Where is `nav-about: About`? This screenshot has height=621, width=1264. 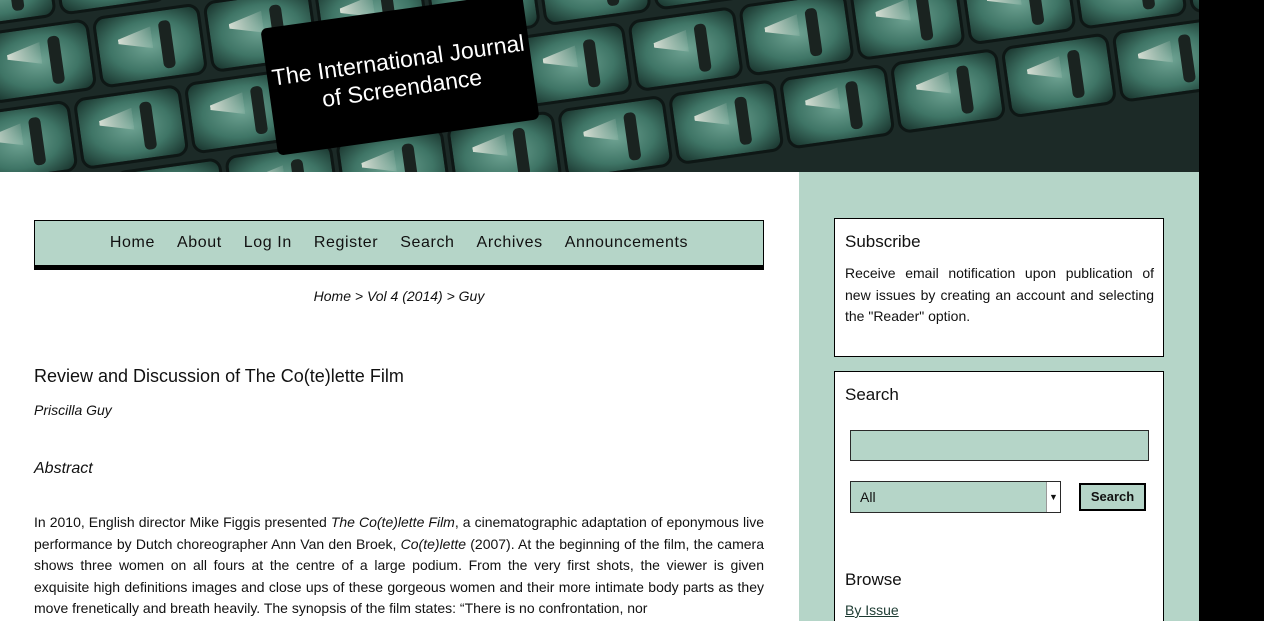
nav-about: About is located at coordinates (199, 243).